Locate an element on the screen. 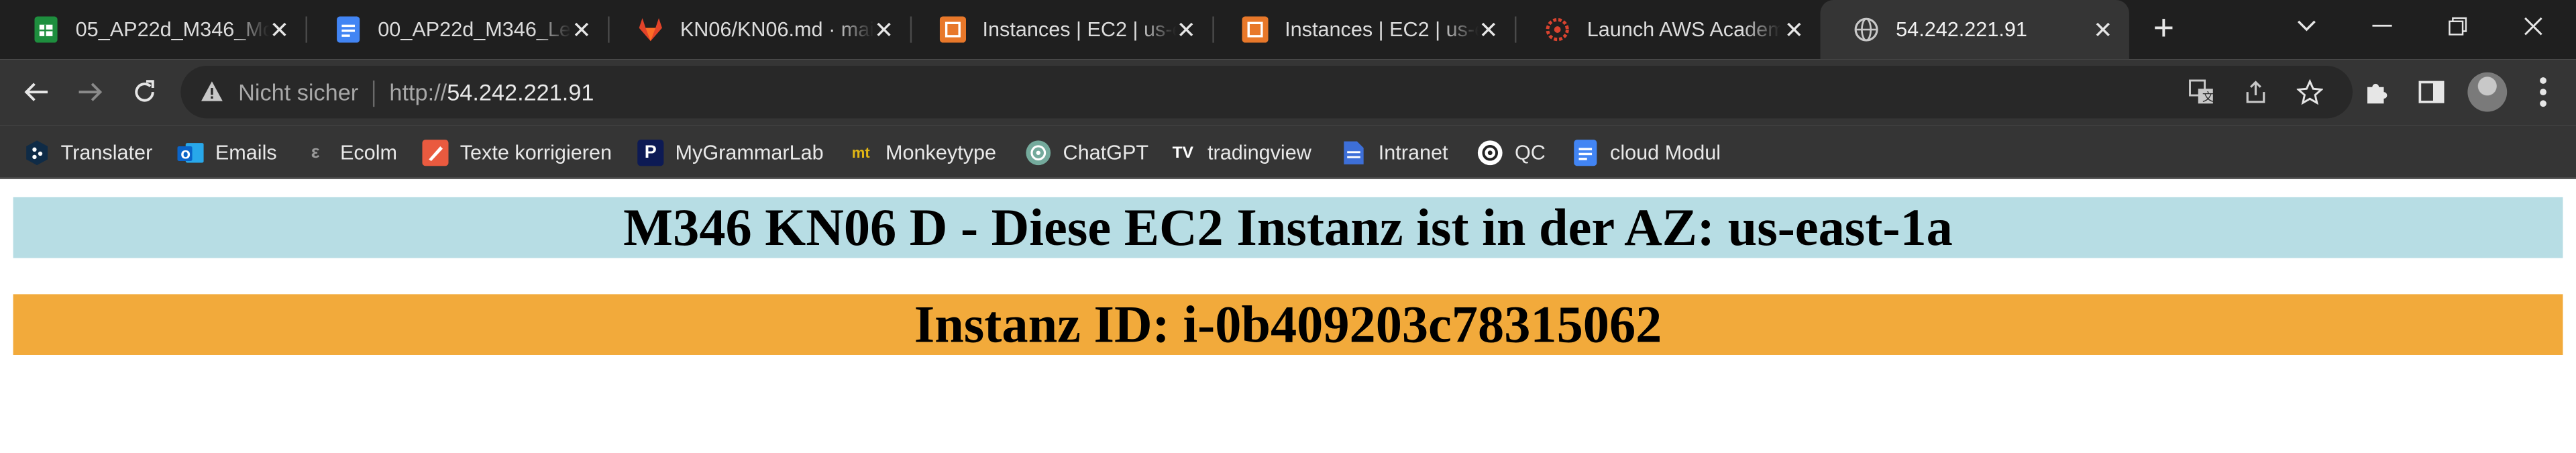  bookmark-mygrammarlab: P MyGrammarLab is located at coordinates (730, 153).